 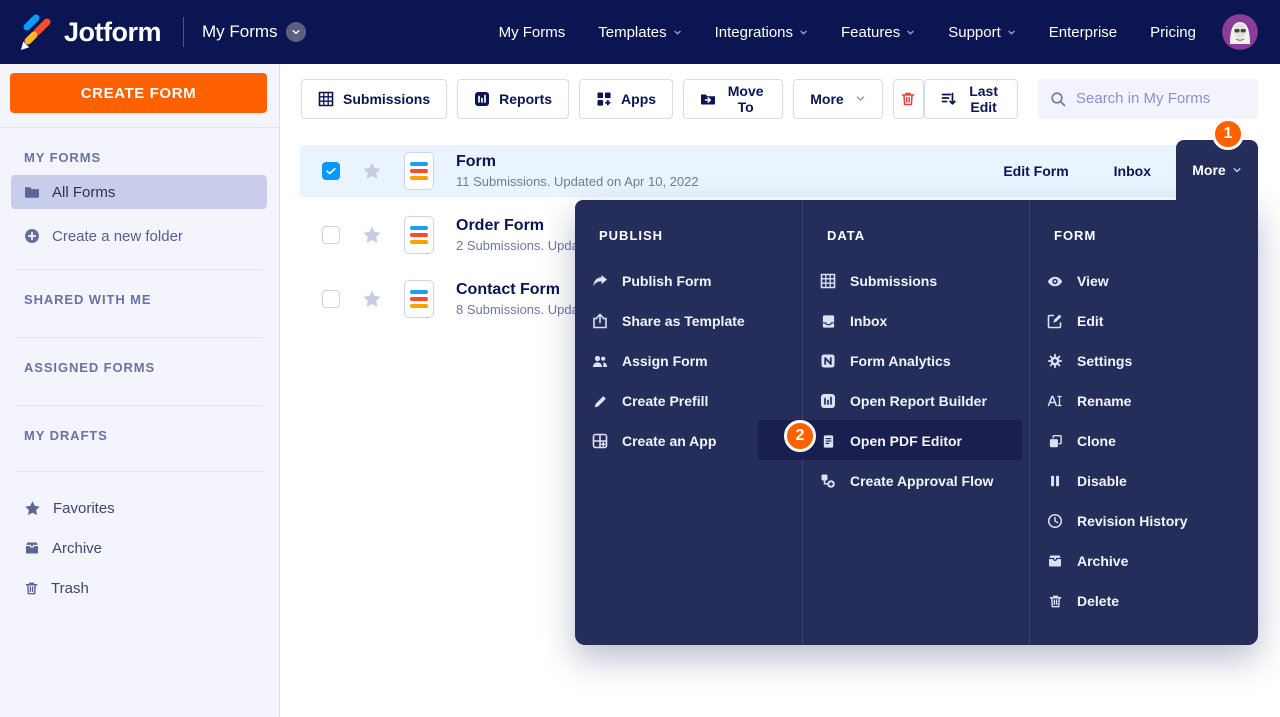 I want to click on menu-item-archive: Archive, so click(x=1143, y=561).